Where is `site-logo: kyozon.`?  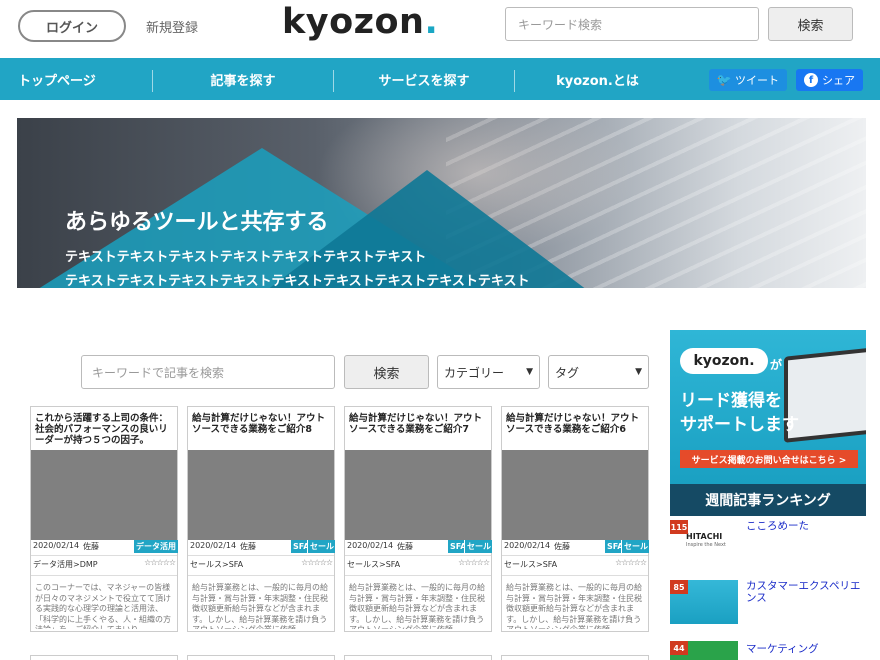 site-logo: kyozon. is located at coordinates (360, 22).